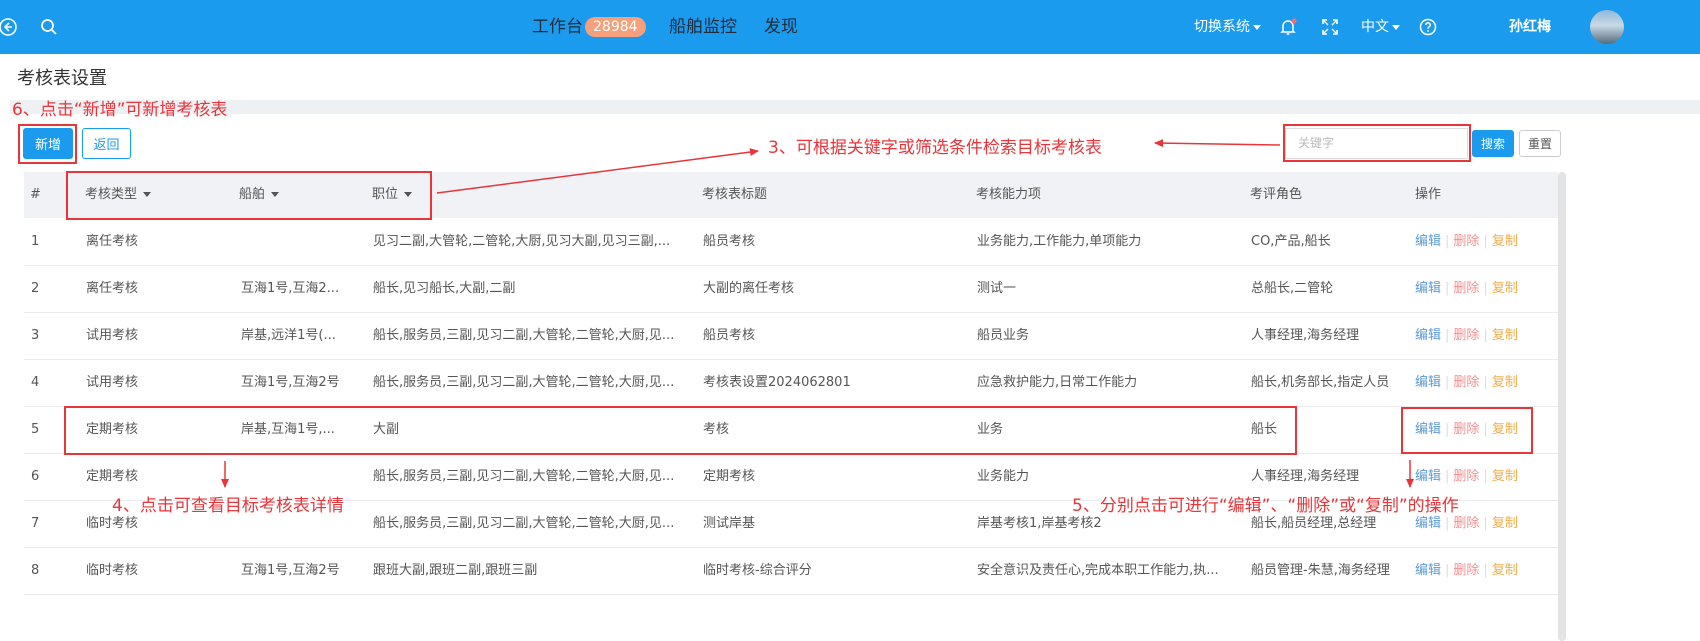 The height and width of the screenshot is (641, 1700). I want to click on arrow-filter-to-note3, so click(597, 171).